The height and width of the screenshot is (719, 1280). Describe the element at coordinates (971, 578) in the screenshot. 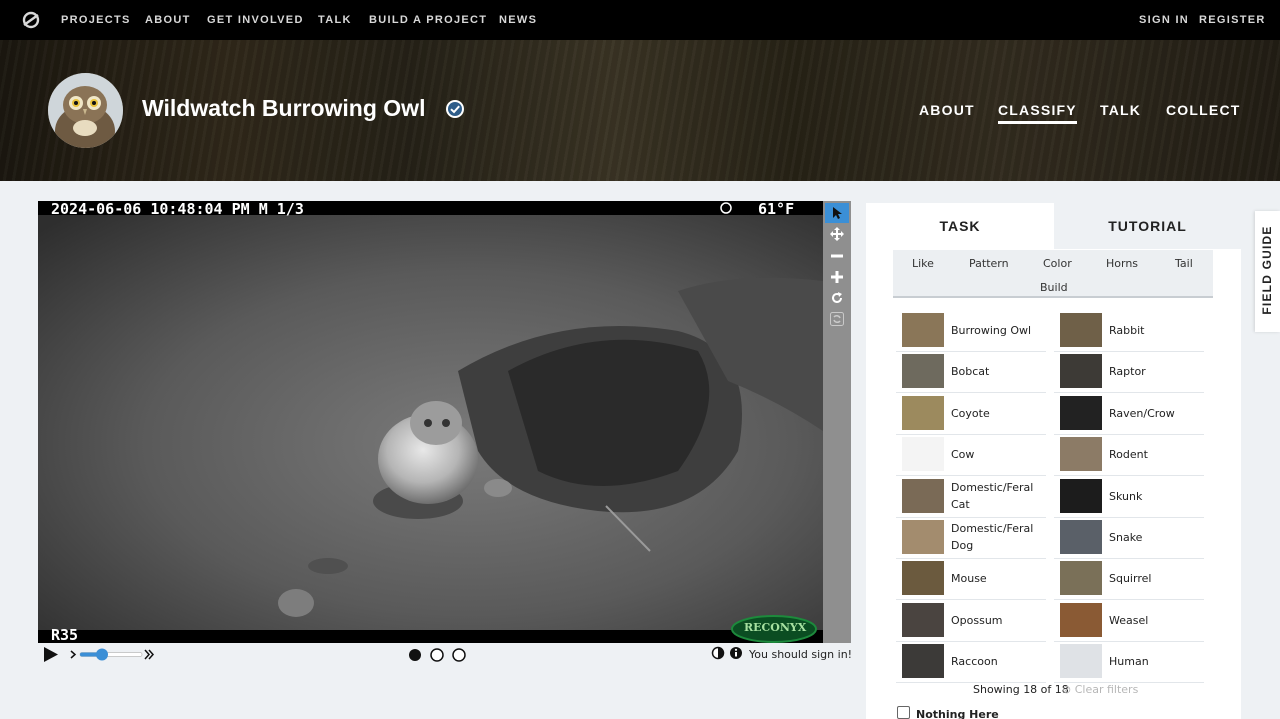

I see `species-choice: Mouse` at that location.